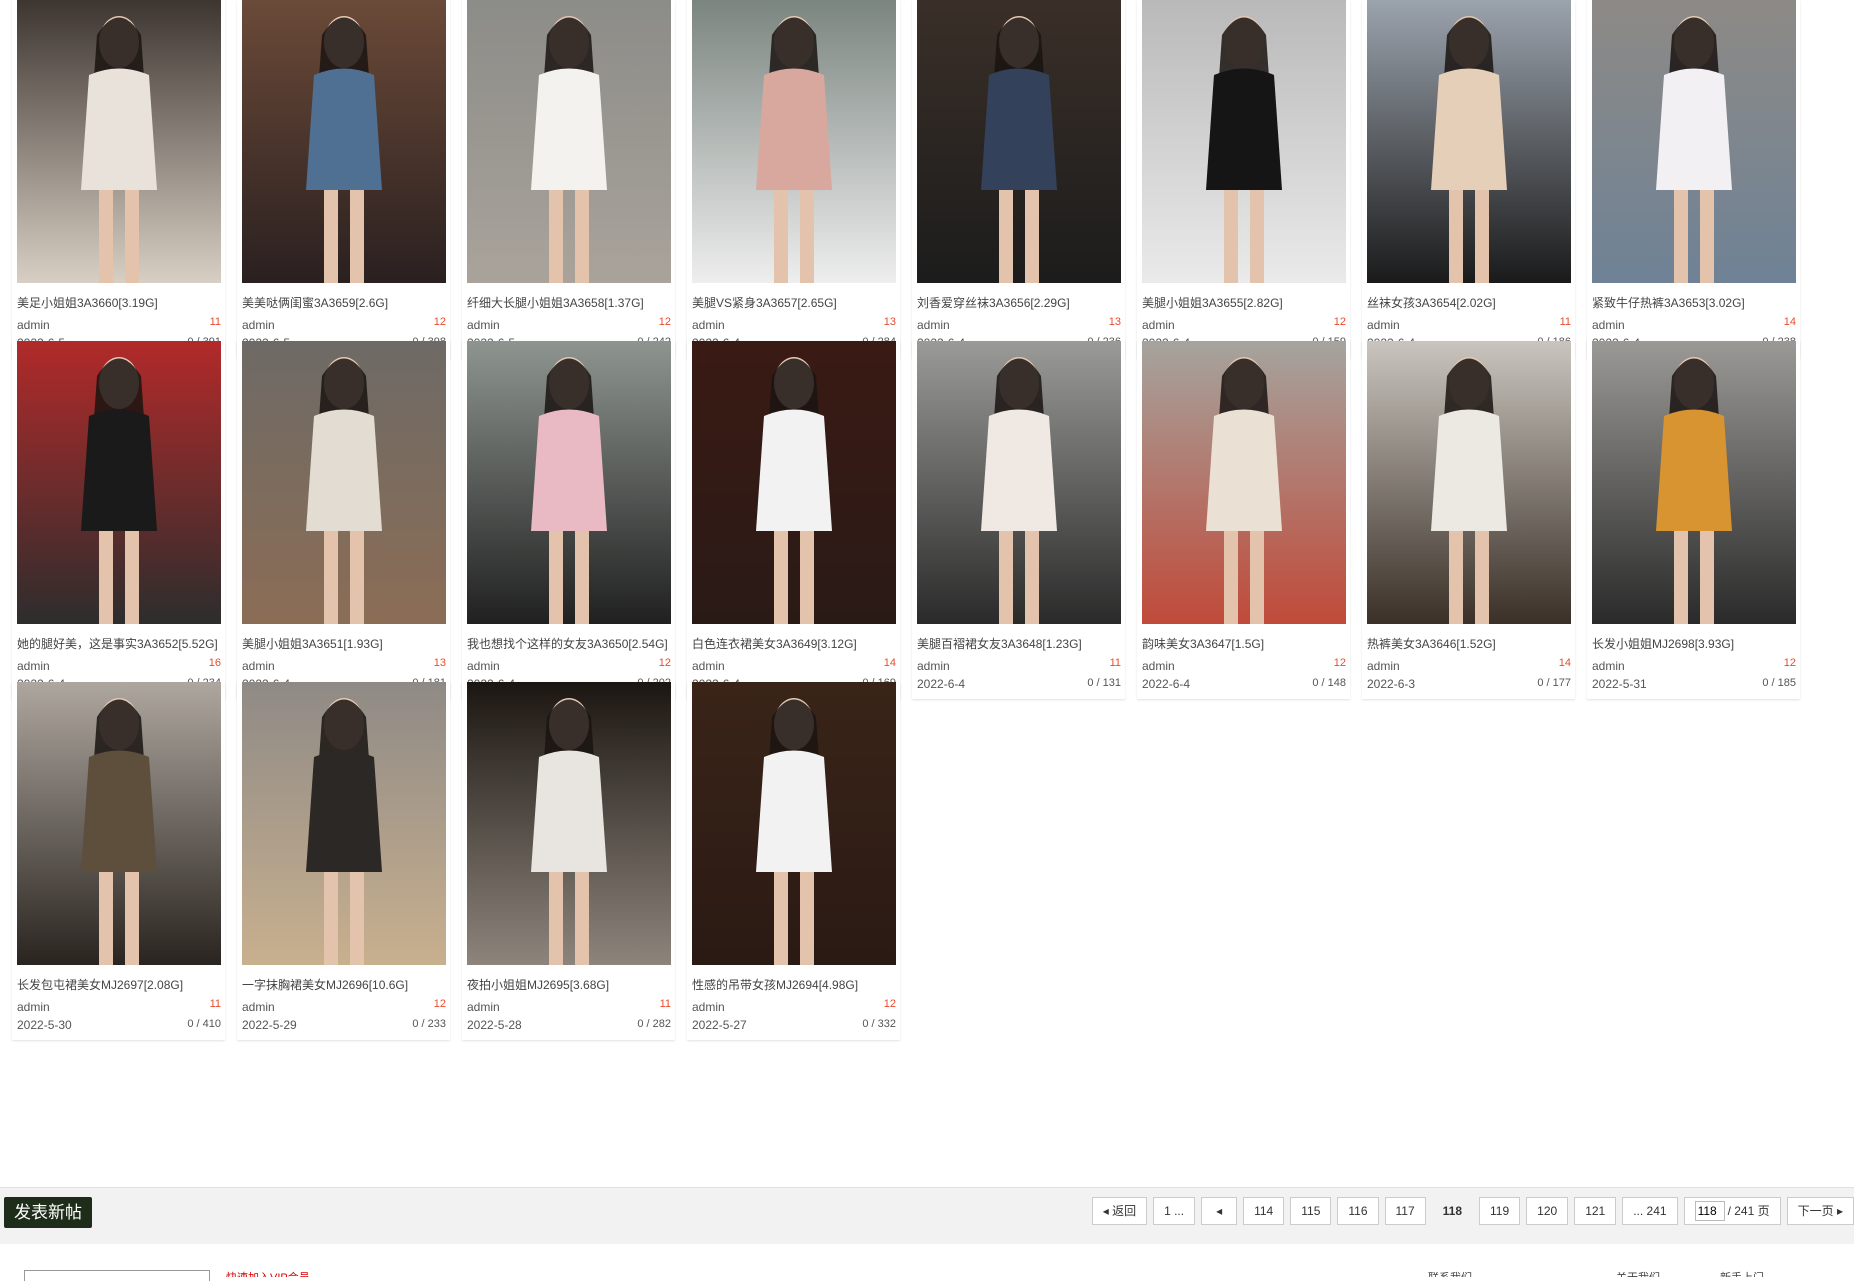  Describe the element at coordinates (1311, 1211) in the screenshot. I see `page-link: 115` at that location.